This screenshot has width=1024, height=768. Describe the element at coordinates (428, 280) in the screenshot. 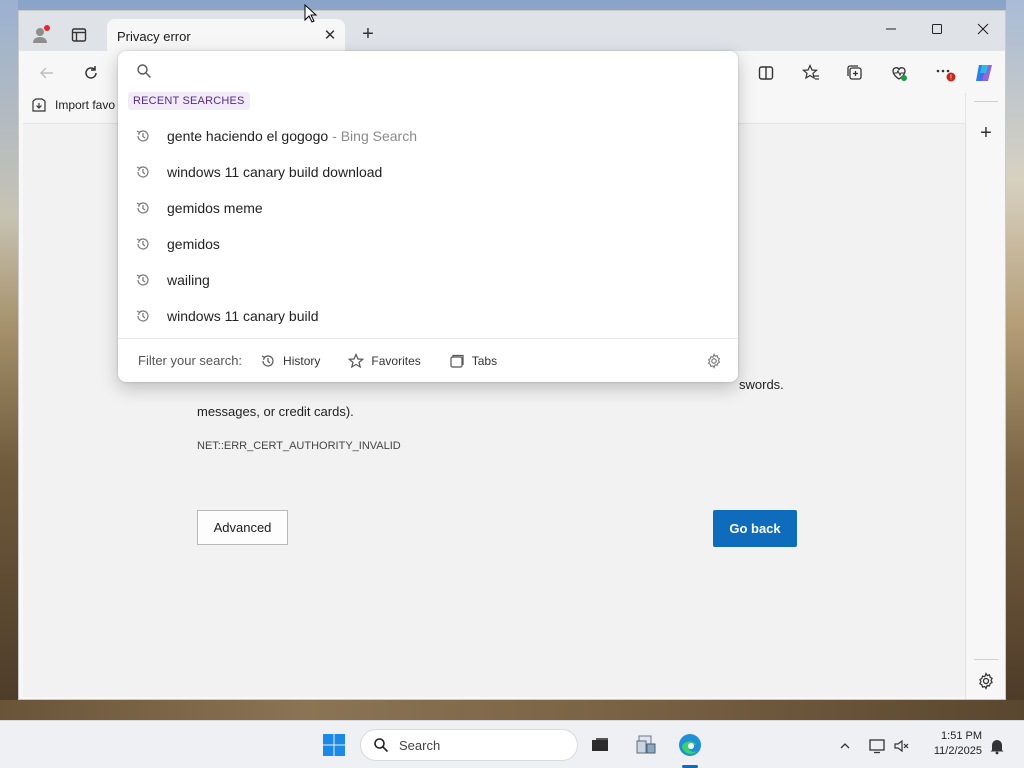

I see `list-item: wailing` at that location.